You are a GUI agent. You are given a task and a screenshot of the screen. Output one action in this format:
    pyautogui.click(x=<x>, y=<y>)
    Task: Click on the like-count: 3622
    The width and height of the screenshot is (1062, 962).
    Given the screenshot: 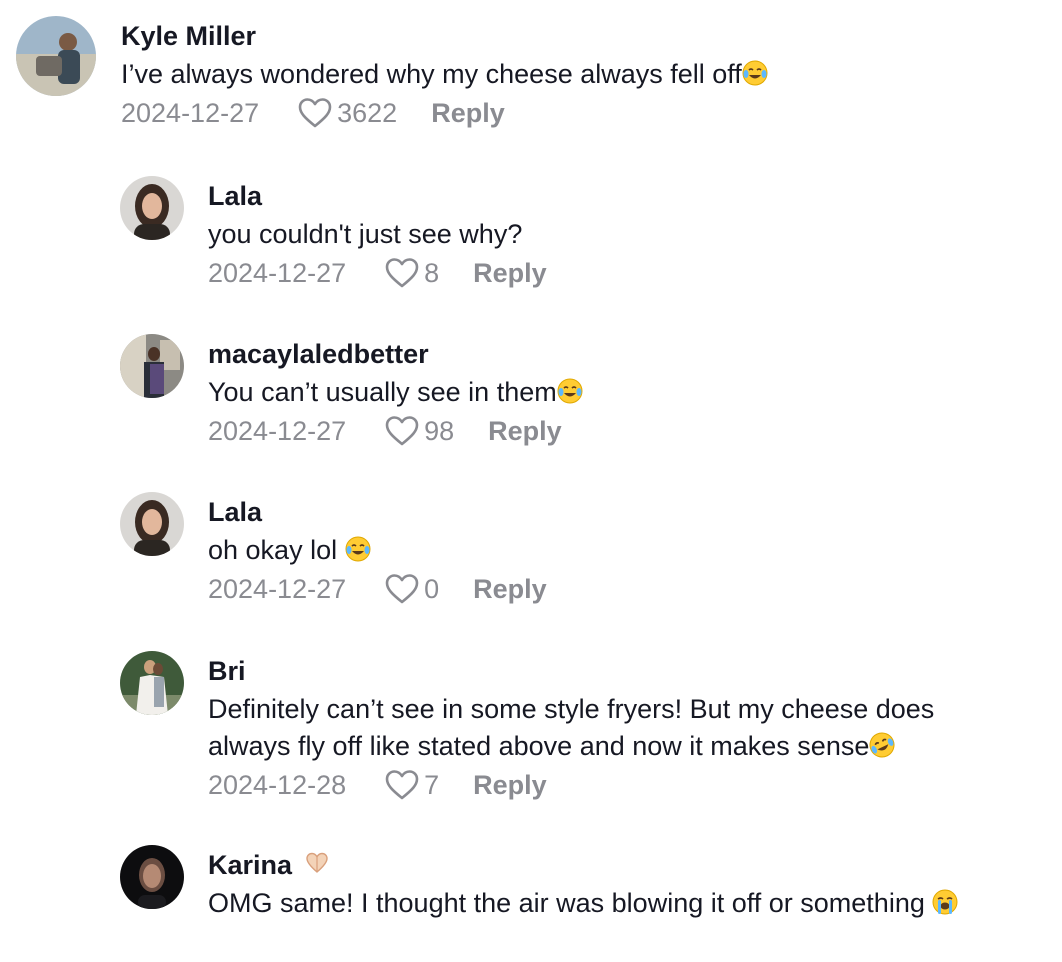 What is the action you would take?
    pyautogui.click(x=367, y=113)
    